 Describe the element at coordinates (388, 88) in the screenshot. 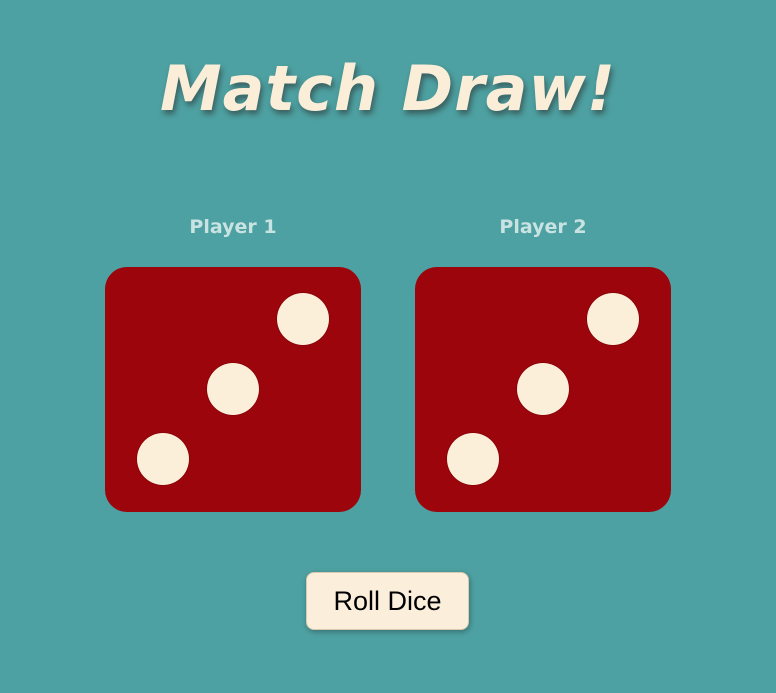

I see `page-title: Match Draw!` at that location.